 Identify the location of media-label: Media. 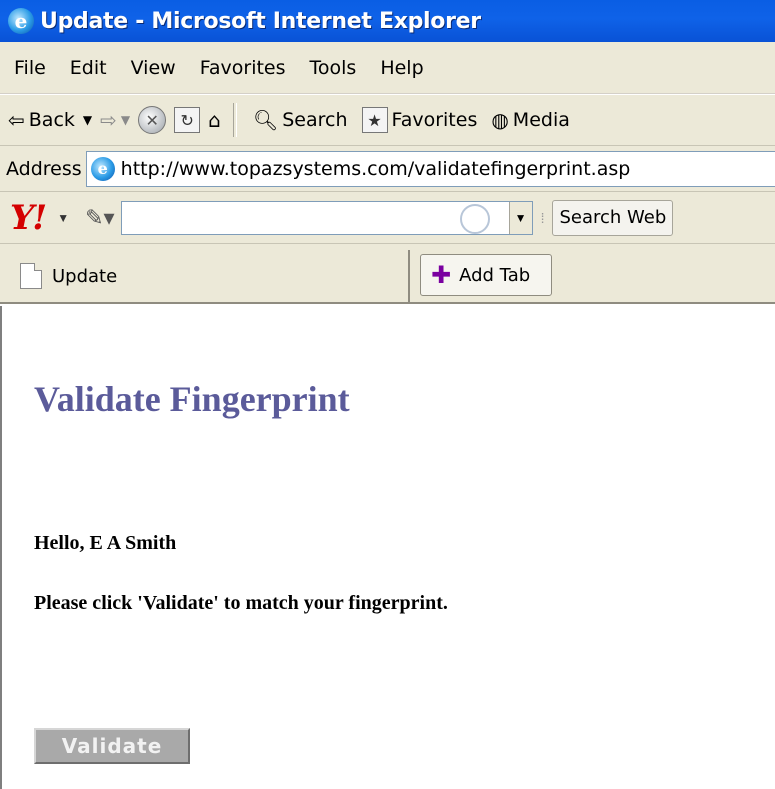
(541, 120).